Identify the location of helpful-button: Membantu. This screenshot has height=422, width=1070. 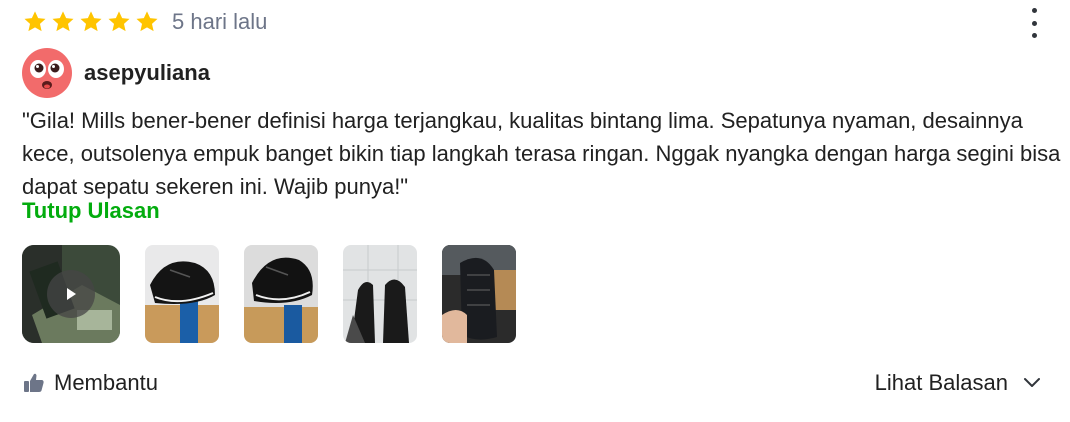
(90, 383).